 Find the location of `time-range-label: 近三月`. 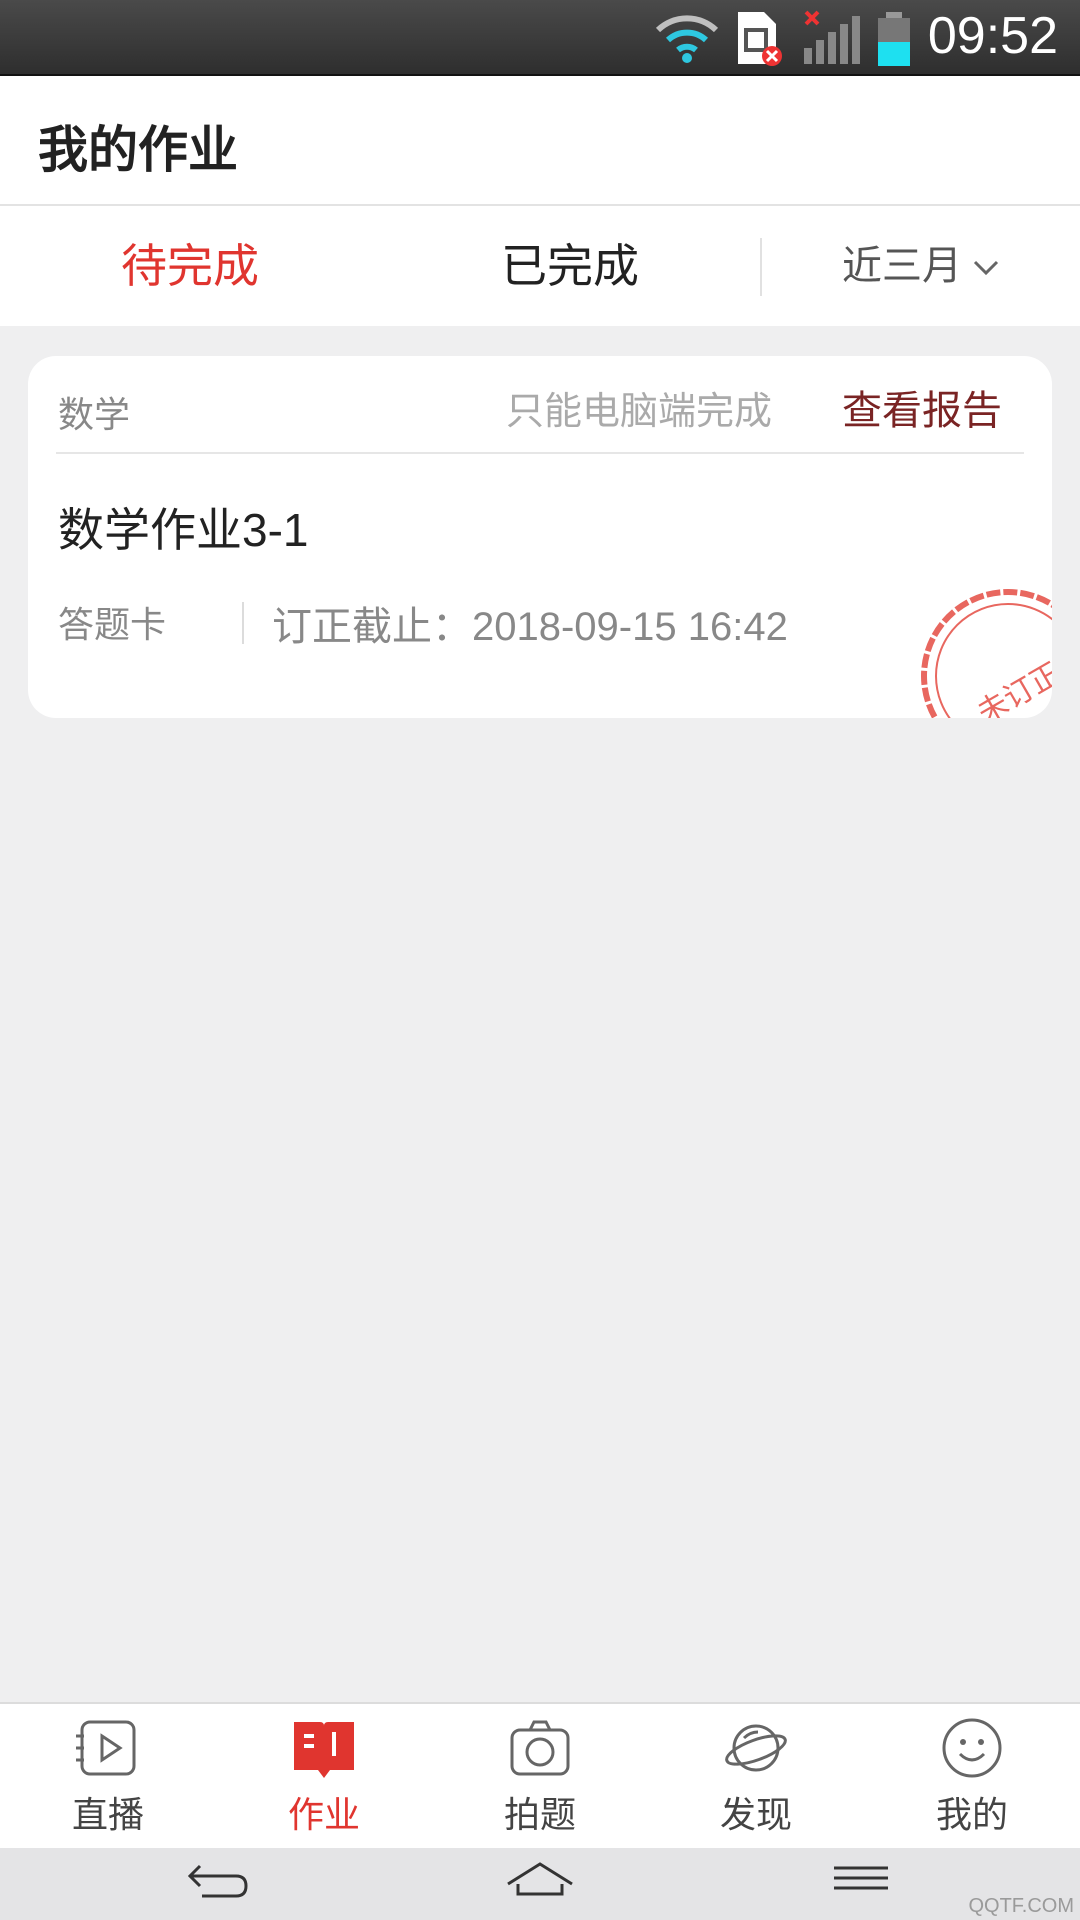

time-range-label: 近三月 is located at coordinates (902, 266).